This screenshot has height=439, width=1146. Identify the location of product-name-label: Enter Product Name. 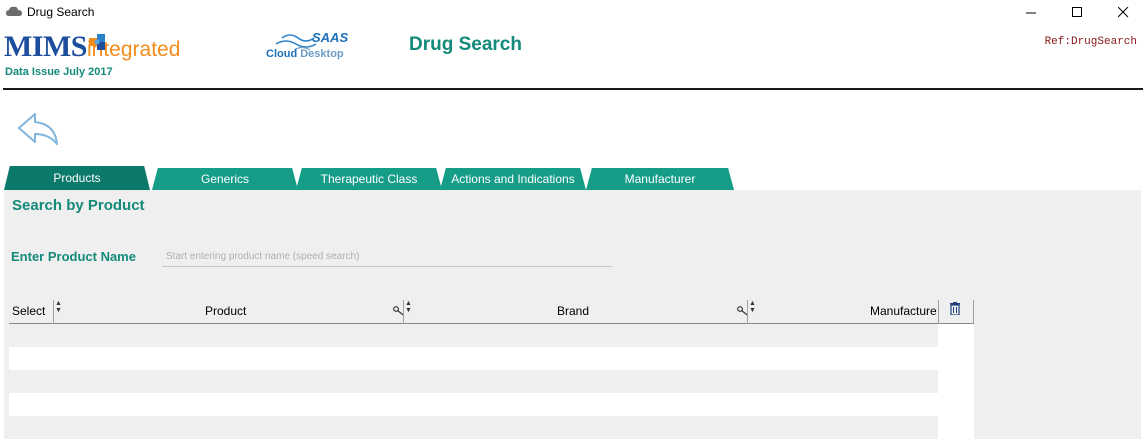
(73, 256).